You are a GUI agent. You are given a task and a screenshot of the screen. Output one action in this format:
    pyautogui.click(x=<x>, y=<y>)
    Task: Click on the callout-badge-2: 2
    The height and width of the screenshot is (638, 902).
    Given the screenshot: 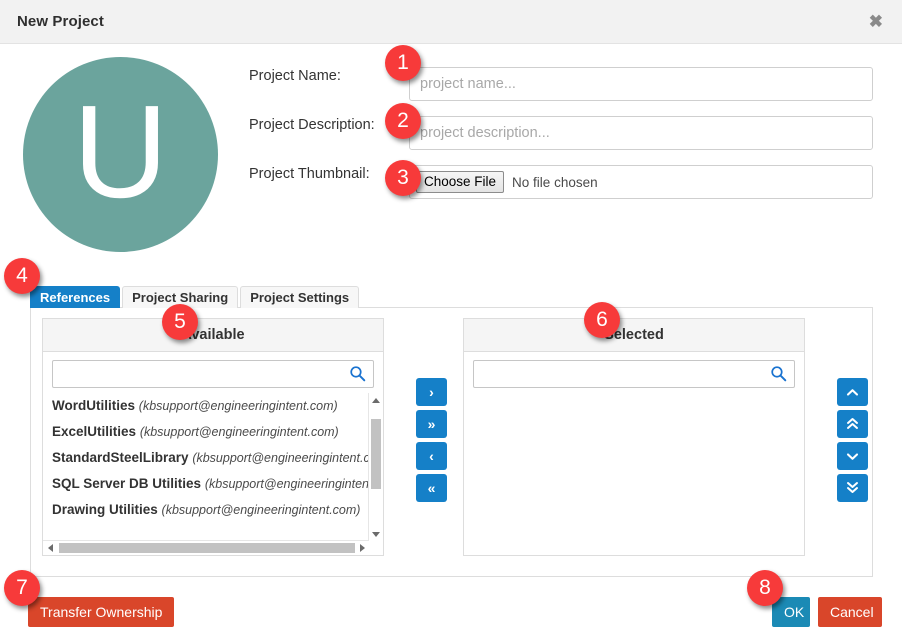 What is the action you would take?
    pyautogui.click(x=403, y=121)
    